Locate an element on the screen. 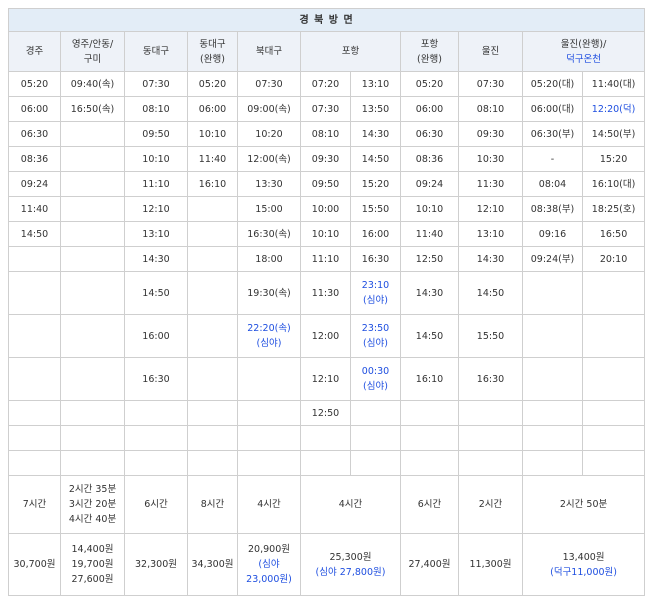 The image size is (650, 615). time-cell: 08:38(부) is located at coordinates (552, 209).